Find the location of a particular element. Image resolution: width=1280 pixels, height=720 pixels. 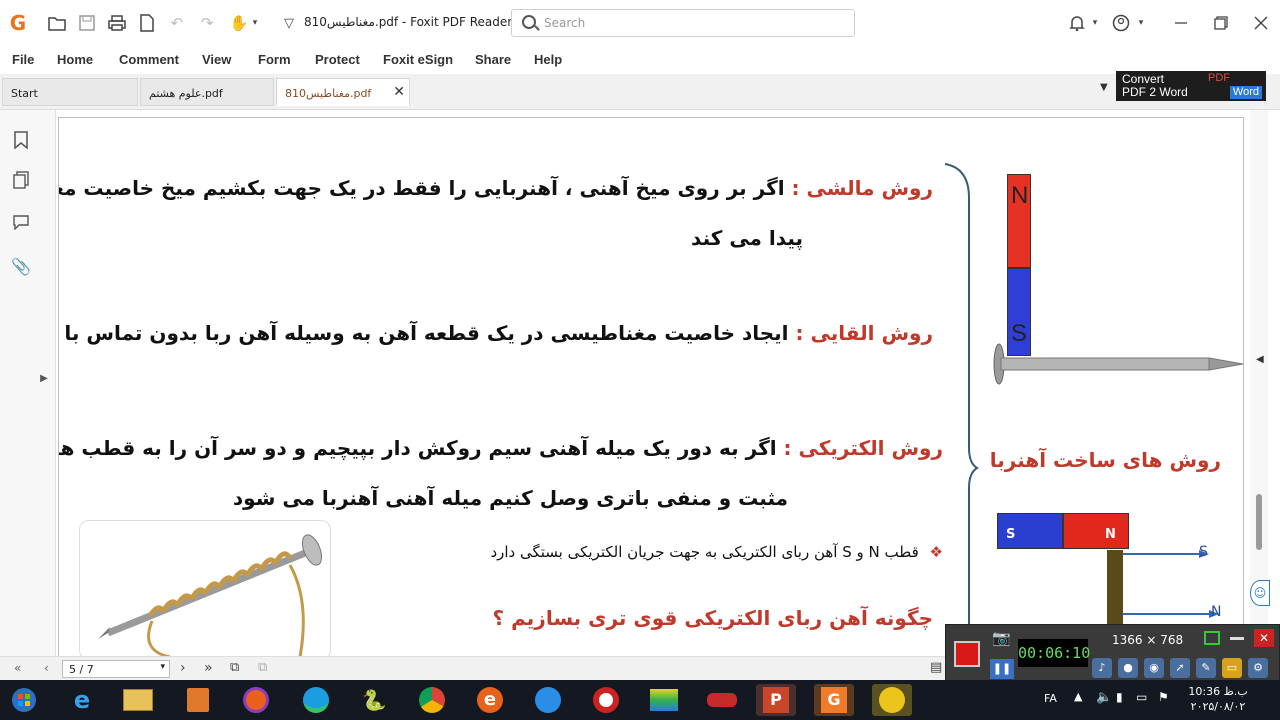

pause-button: ❚❚ is located at coordinates (1002, 669).